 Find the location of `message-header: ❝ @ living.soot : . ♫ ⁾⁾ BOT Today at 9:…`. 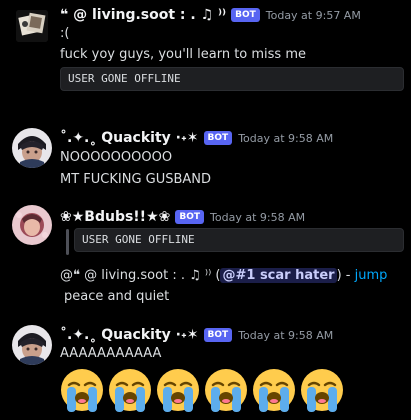

message-header: ❝ @ living.soot : . ♫ ⁾⁾ BOT Today at 9:… is located at coordinates (210, 15).